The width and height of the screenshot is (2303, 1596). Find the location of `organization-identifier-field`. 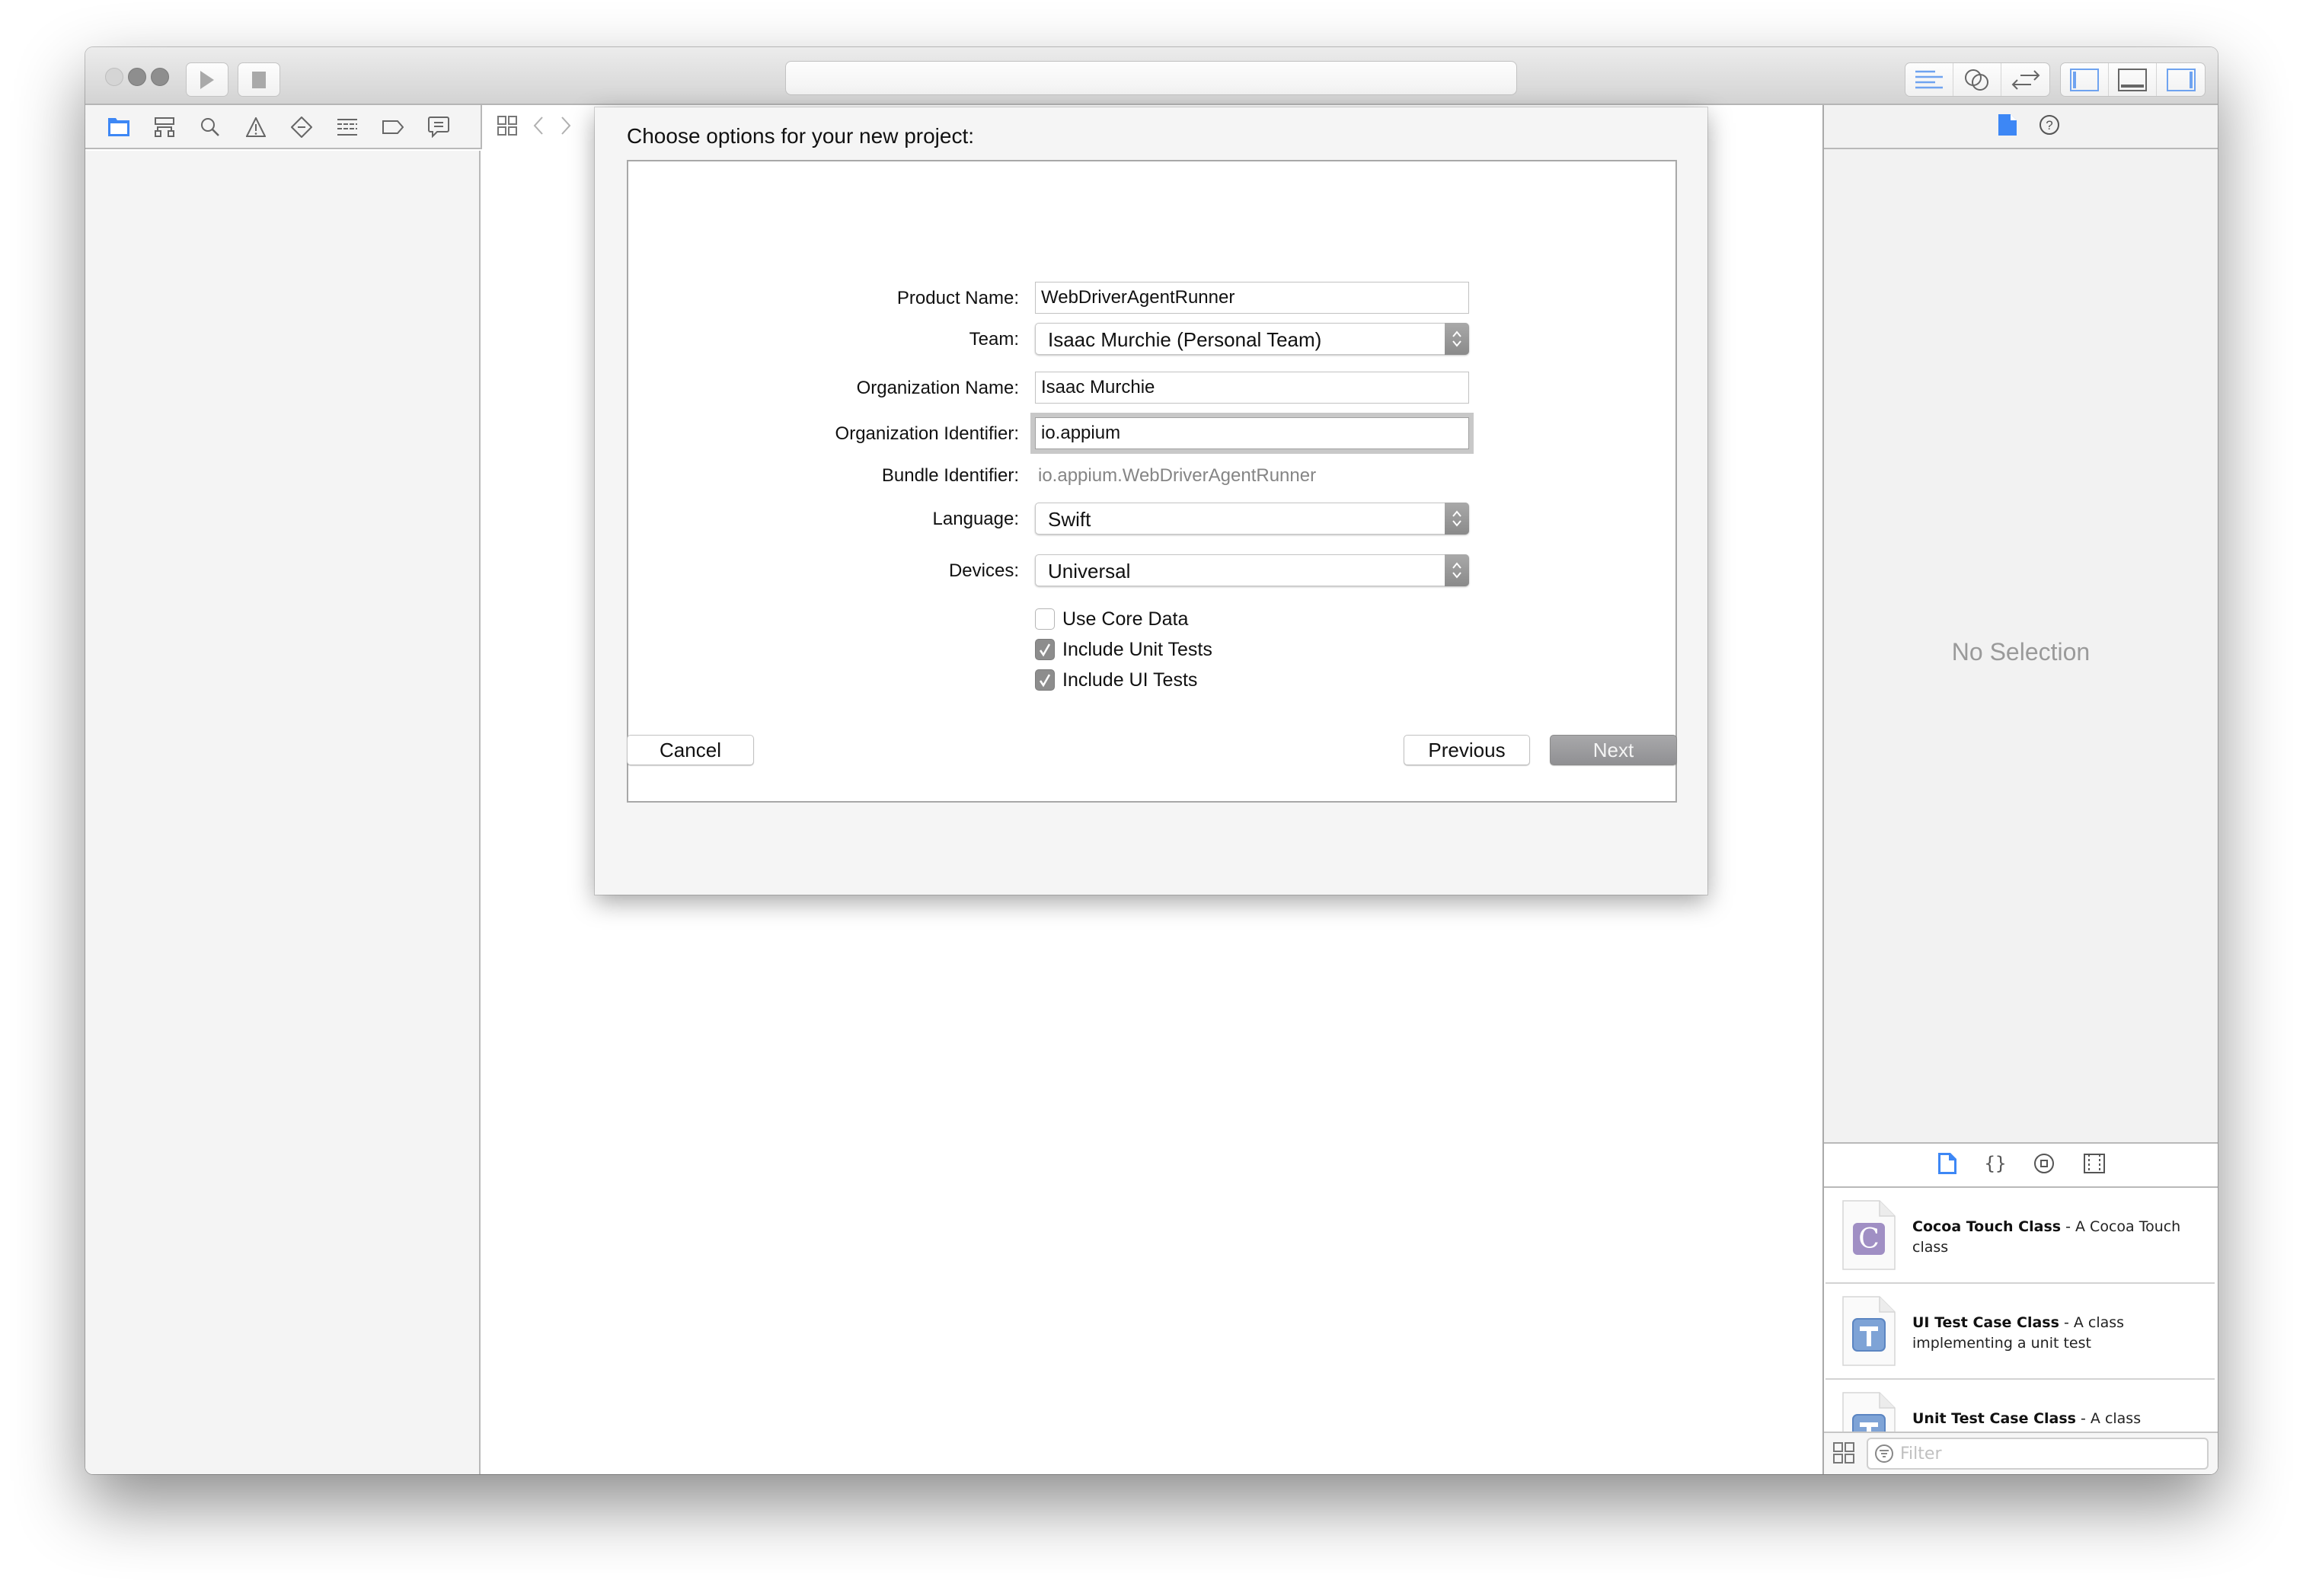

organization-identifier-field is located at coordinates (1252, 433).